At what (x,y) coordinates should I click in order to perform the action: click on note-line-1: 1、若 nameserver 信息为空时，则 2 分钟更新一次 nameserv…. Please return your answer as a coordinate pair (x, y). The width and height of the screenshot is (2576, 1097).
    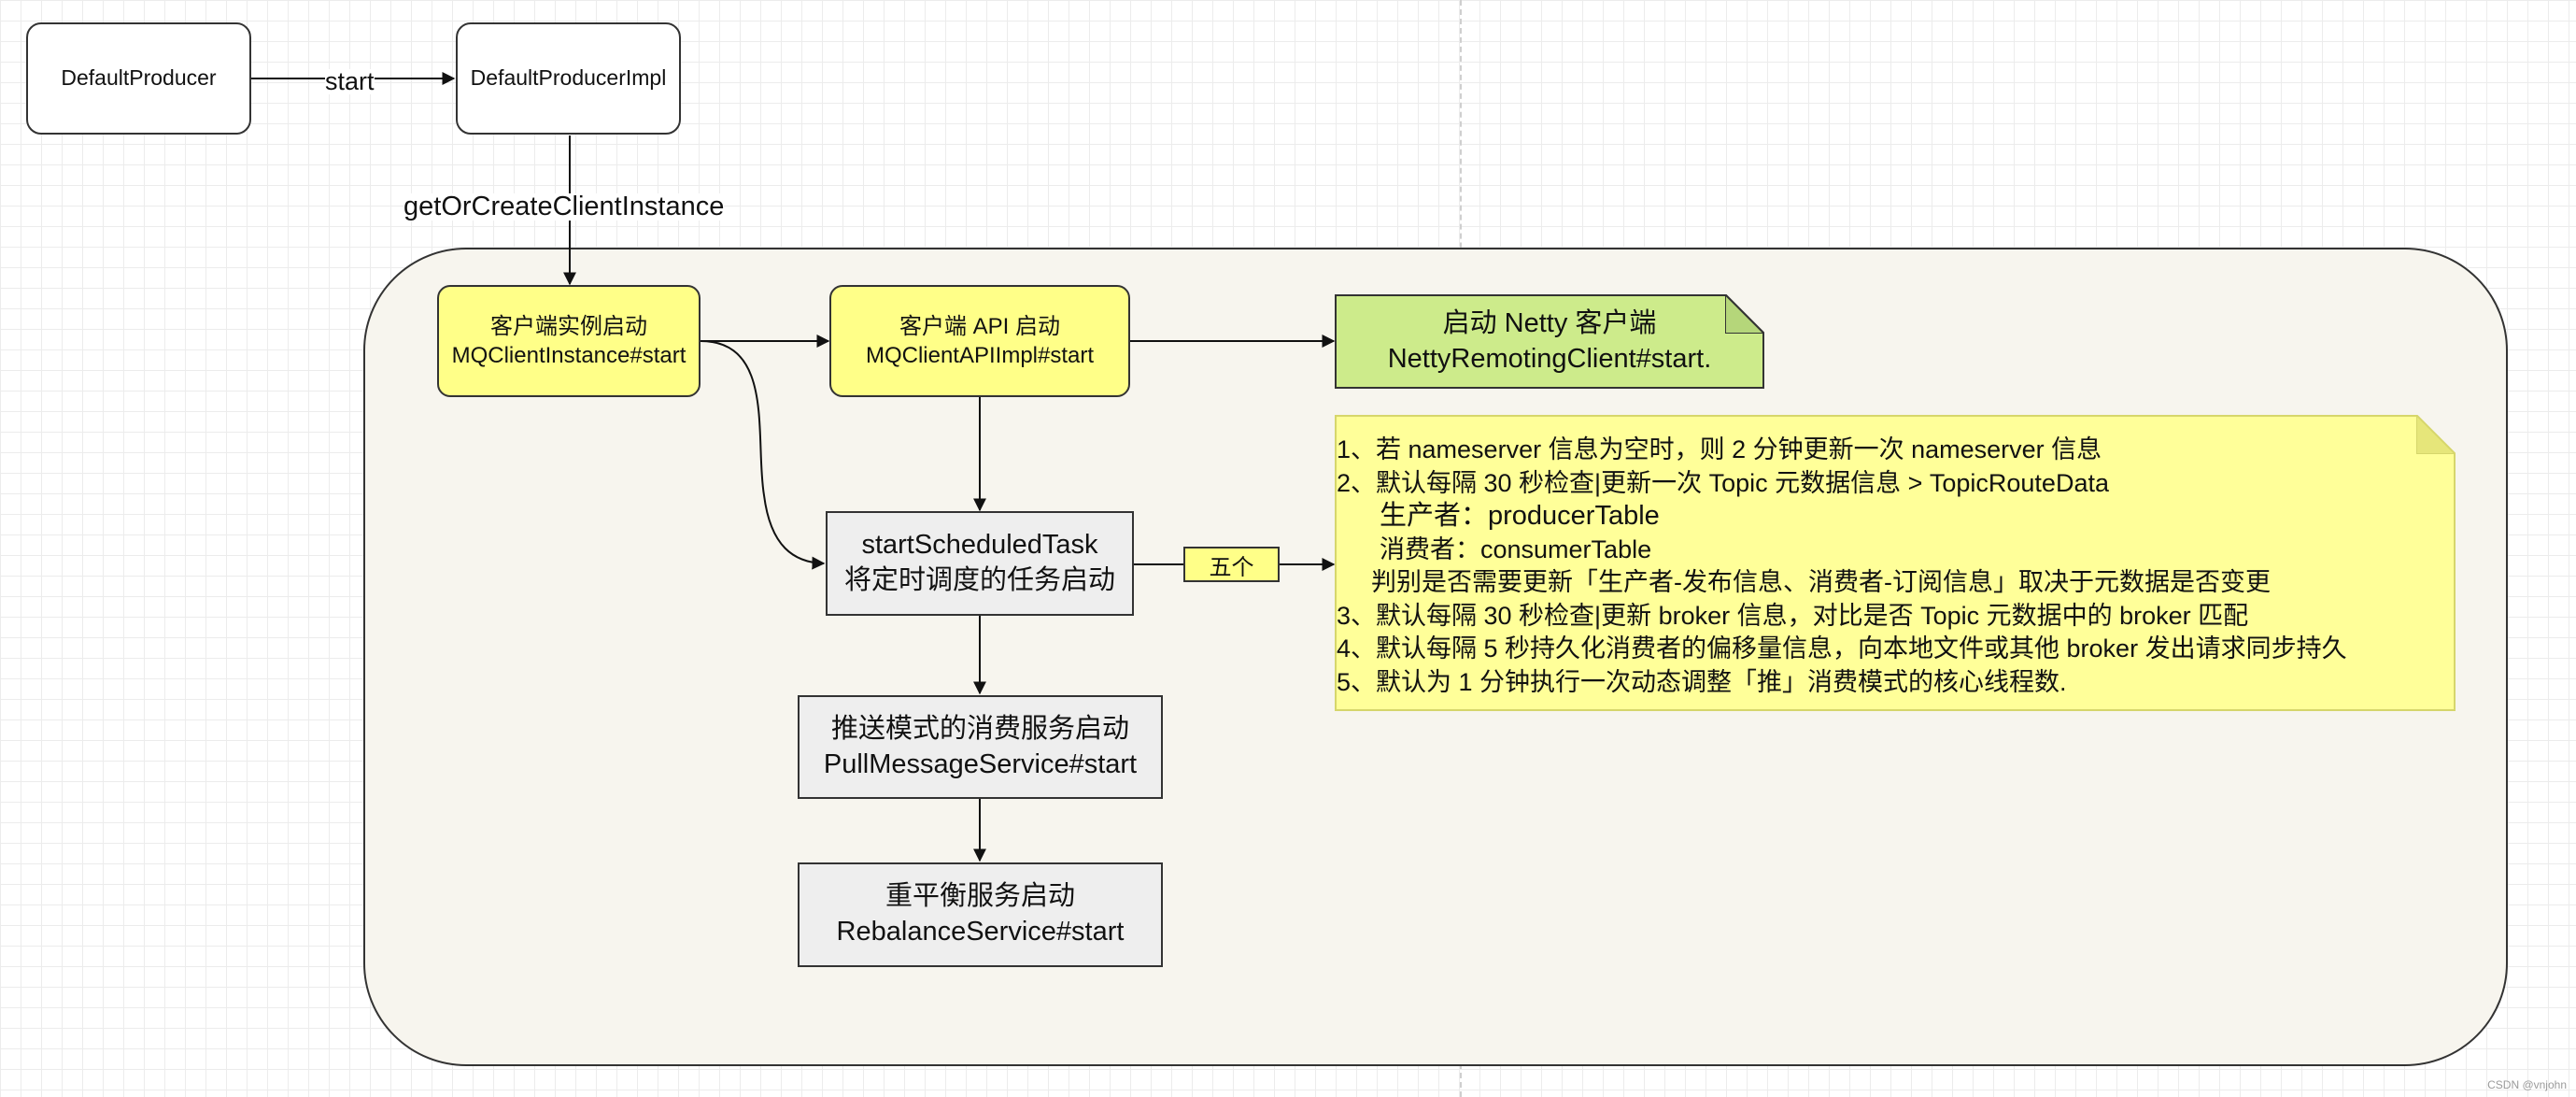
    Looking at the image, I should click on (1719, 449).